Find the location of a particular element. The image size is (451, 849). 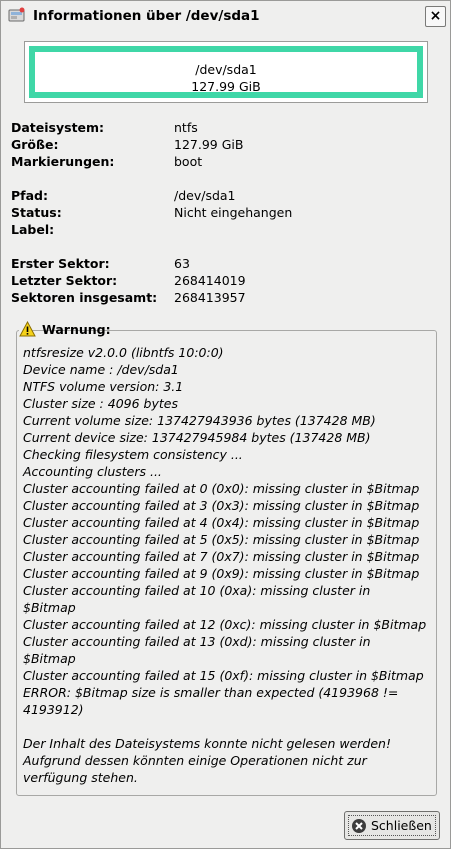

size-value: 127.99 GiB is located at coordinates (209, 144).